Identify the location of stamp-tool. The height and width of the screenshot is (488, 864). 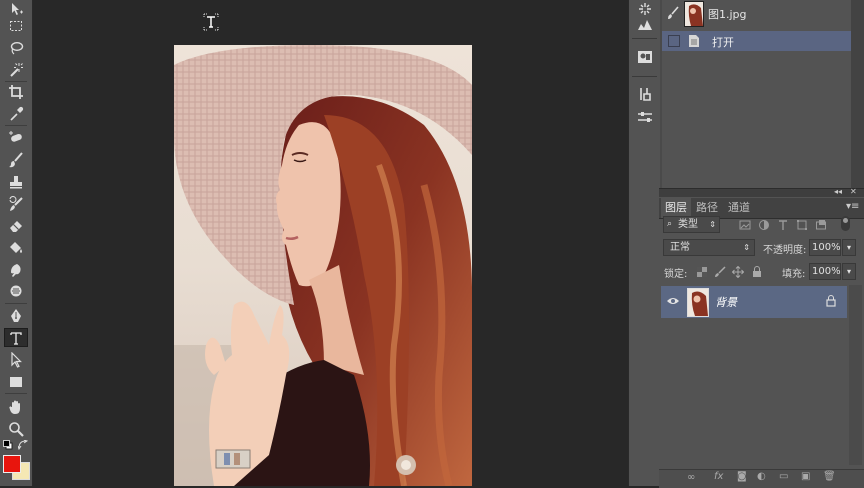
(16, 181).